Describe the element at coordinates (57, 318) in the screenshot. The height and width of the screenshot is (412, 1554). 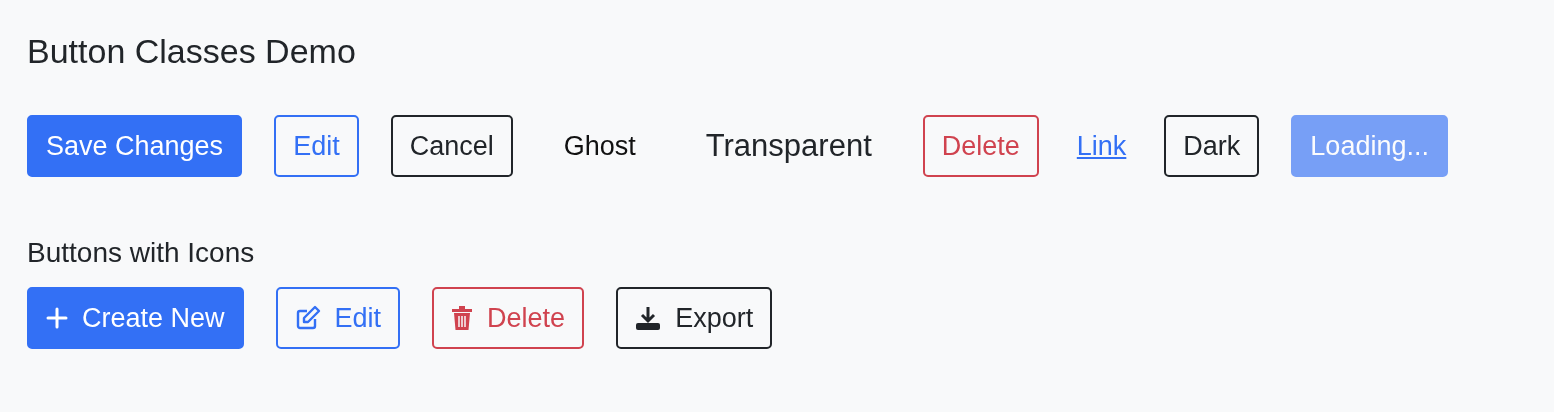
I see `plus-icon` at that location.